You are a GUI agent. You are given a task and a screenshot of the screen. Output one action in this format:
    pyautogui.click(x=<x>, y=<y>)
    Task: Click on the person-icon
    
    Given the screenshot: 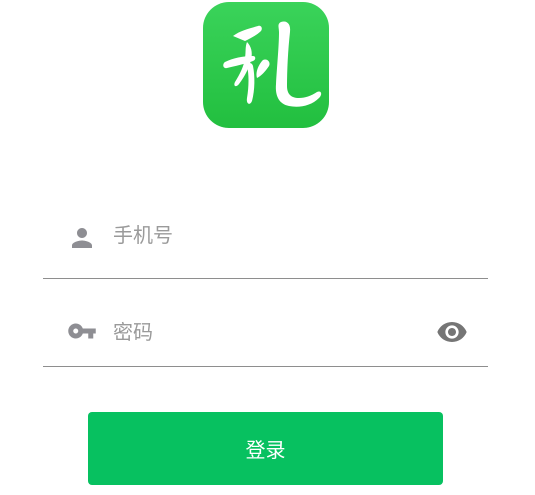 What is the action you would take?
    pyautogui.click(x=82, y=238)
    